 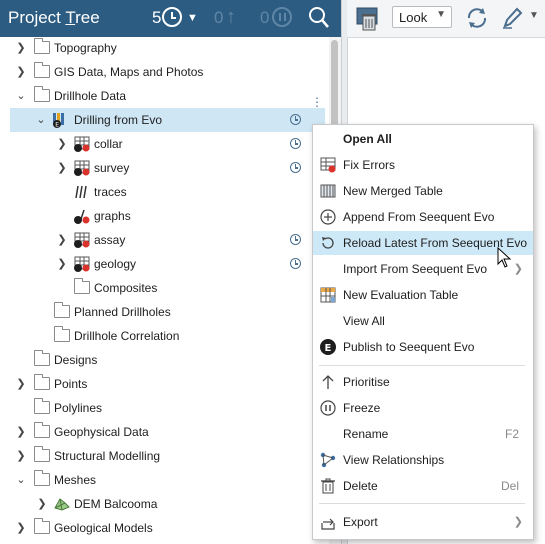 I want to click on tree-item-label: assay, so click(x=110, y=240).